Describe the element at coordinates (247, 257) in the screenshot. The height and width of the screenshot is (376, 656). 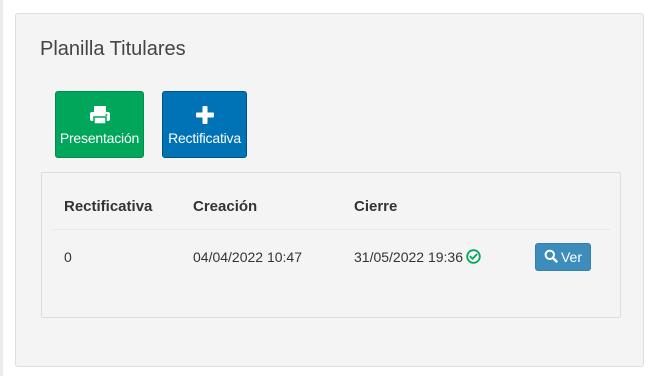
I see `cell-creacion: 04/04/2022 10:47` at that location.